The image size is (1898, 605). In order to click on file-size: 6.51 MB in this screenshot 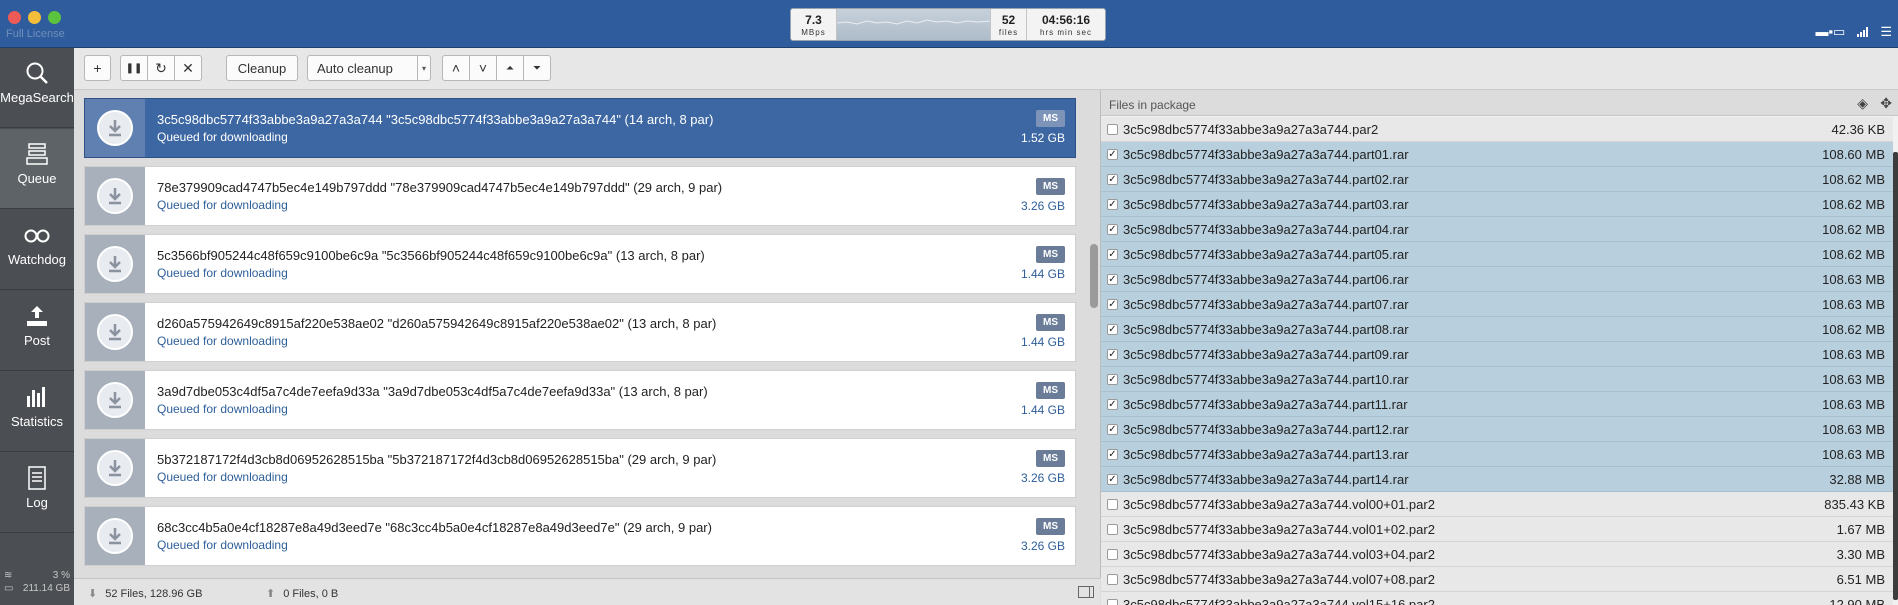, I will do `click(1860, 579)`.